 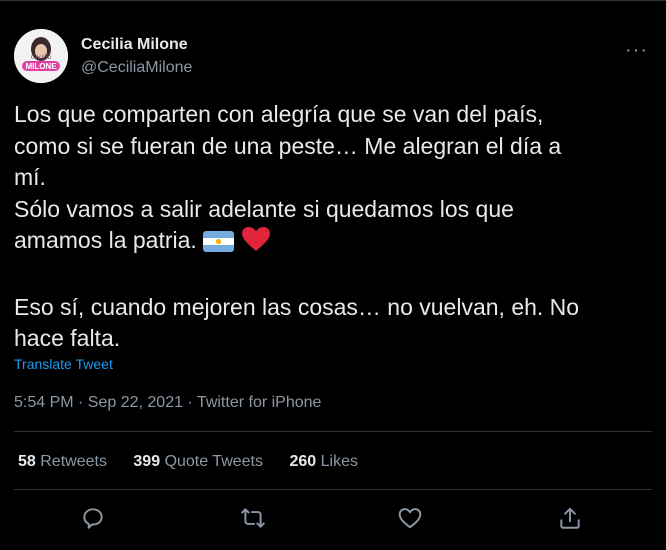 What do you see at coordinates (41, 66) in the screenshot?
I see `avatar-logo-text: MILONE` at bounding box center [41, 66].